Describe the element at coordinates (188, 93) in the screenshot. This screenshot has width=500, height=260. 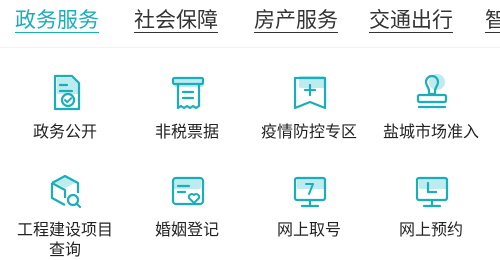
I see `receipt-icon` at that location.